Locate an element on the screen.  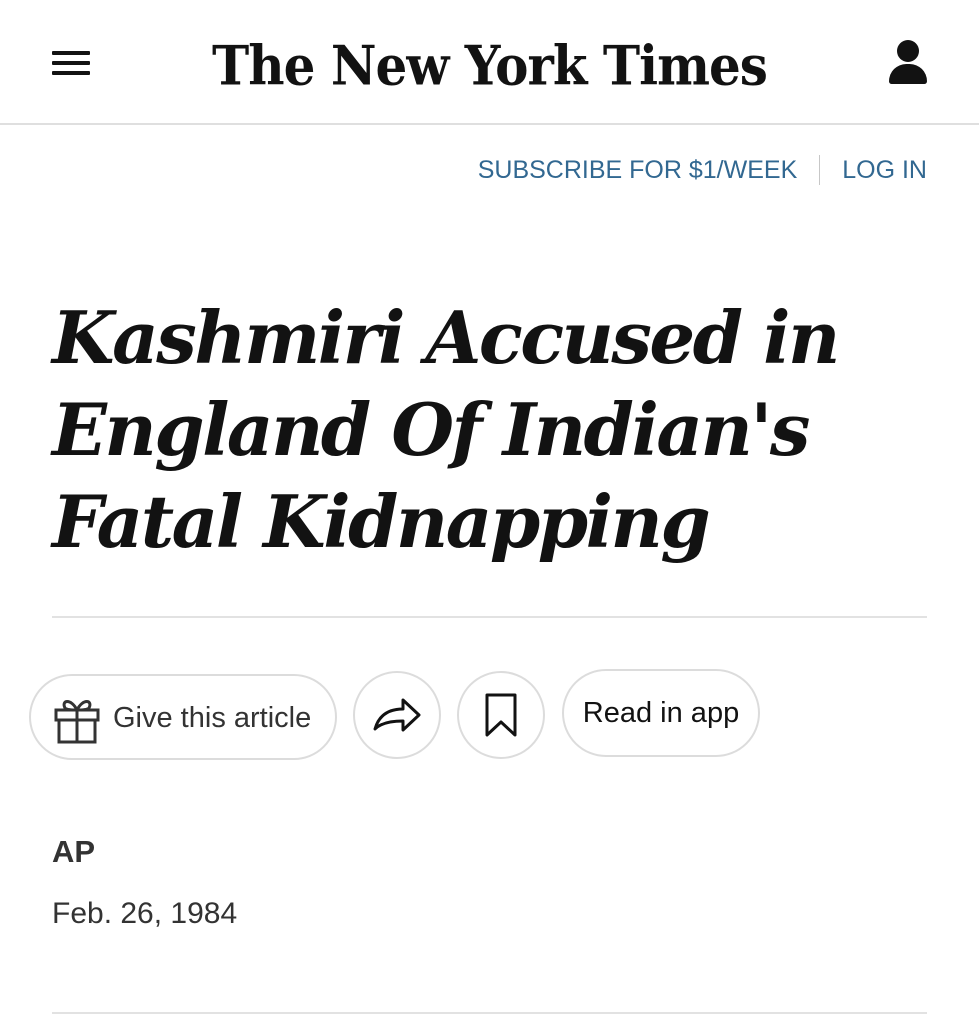
subscribe-link: SUBSCRIBE FOR $1/WEEK is located at coordinates (638, 170).